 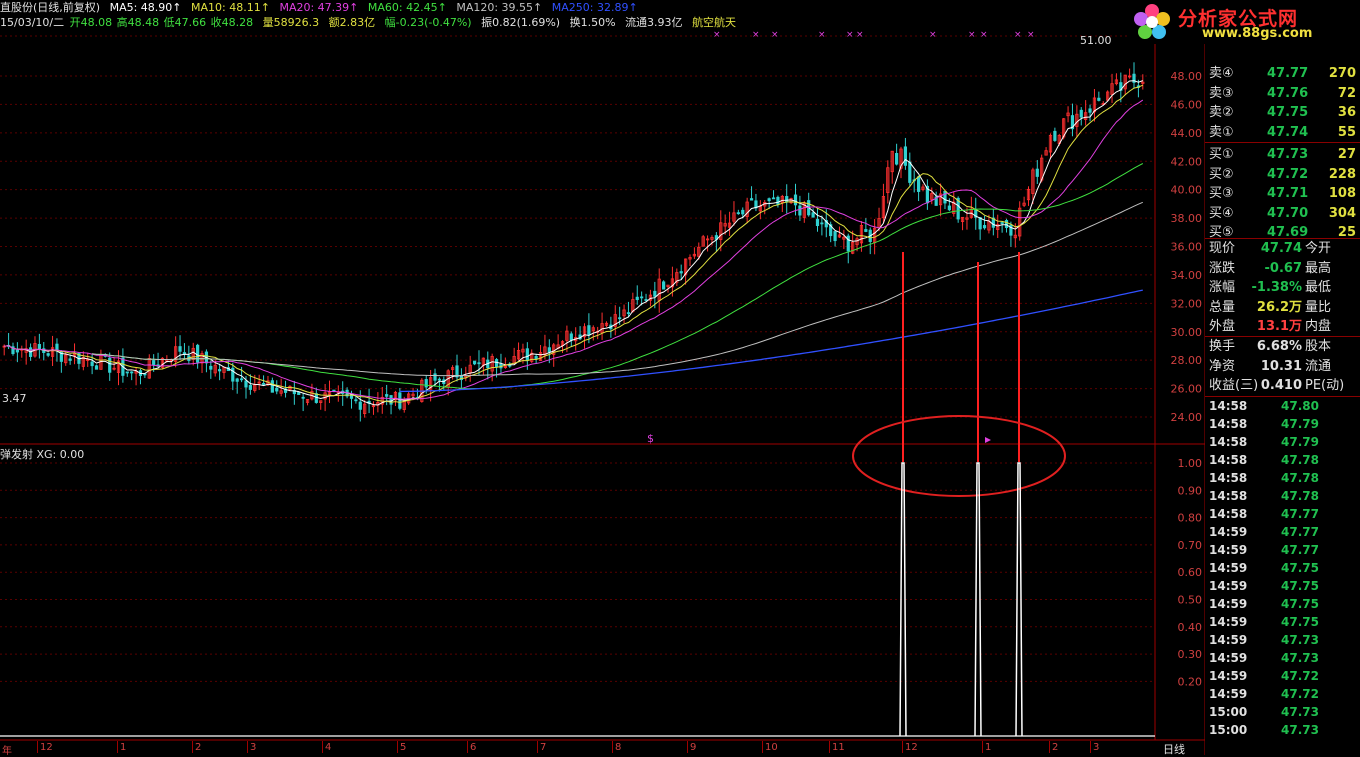 What do you see at coordinates (1187, 190) in the screenshot?
I see `price-axis-label: 40.00` at bounding box center [1187, 190].